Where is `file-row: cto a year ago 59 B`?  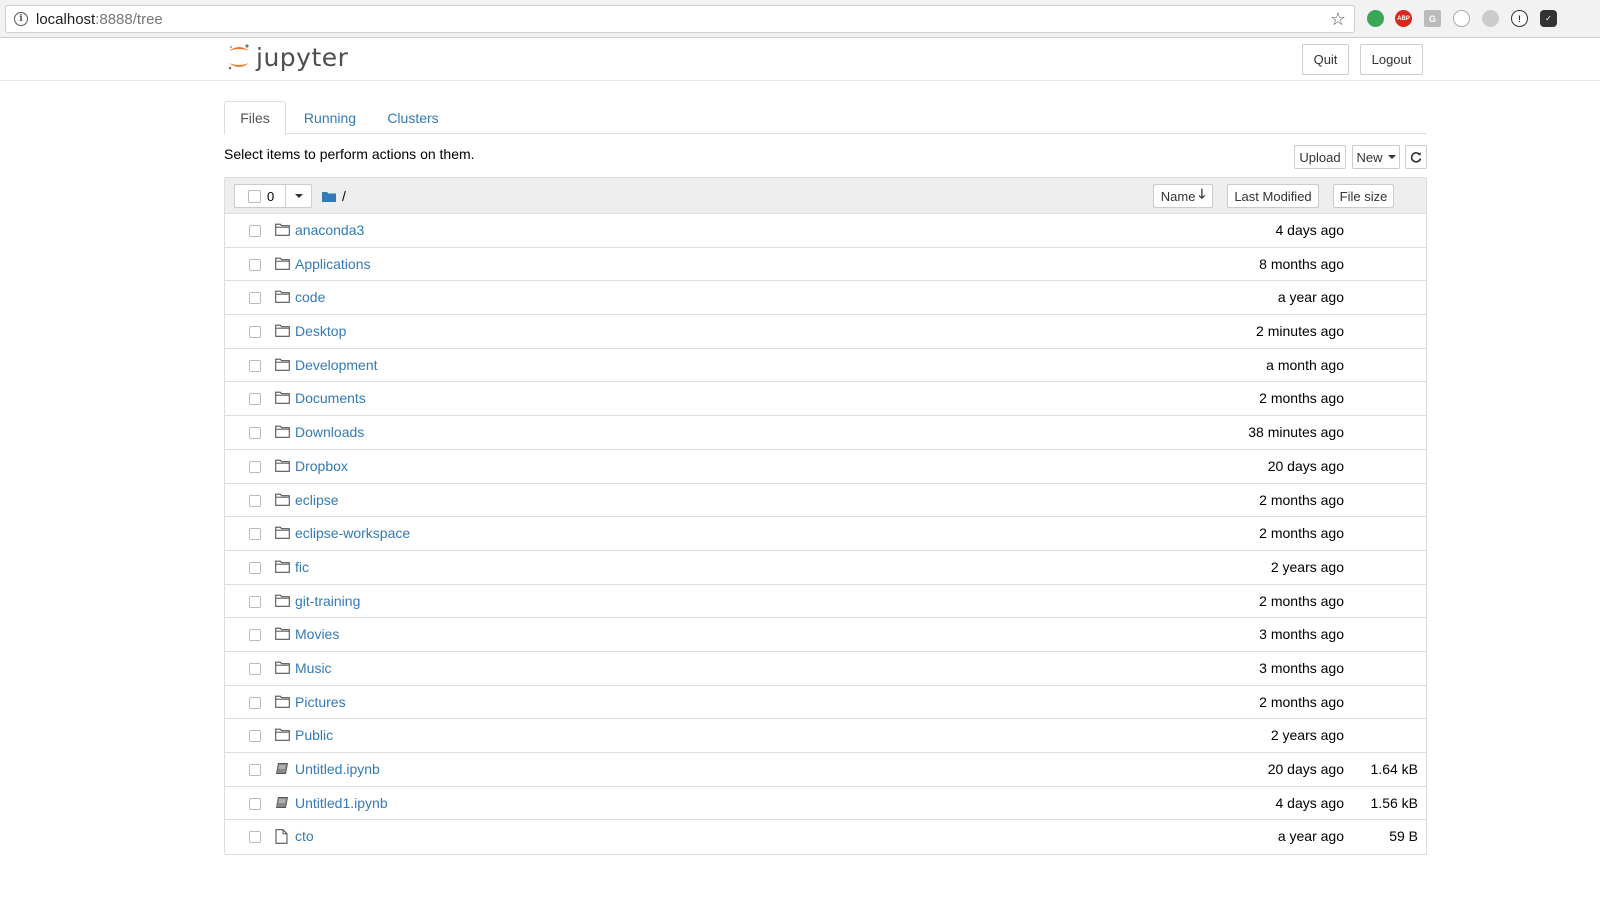 file-row: cto a year ago 59 B is located at coordinates (825, 837).